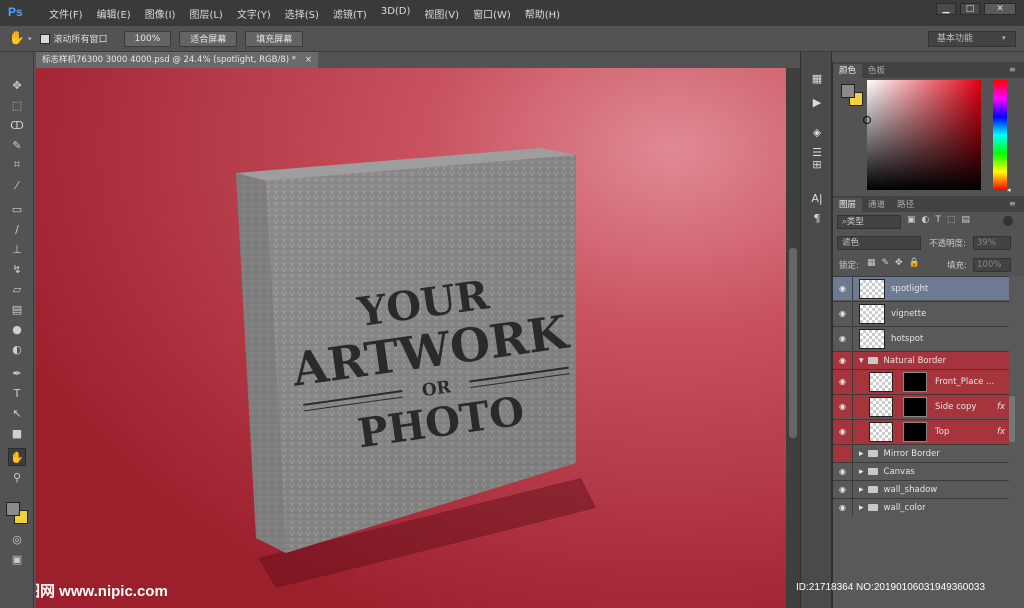 The width and height of the screenshot is (1024, 608). I want to click on healing-brush-tool-icon: ▭, so click(17, 209).